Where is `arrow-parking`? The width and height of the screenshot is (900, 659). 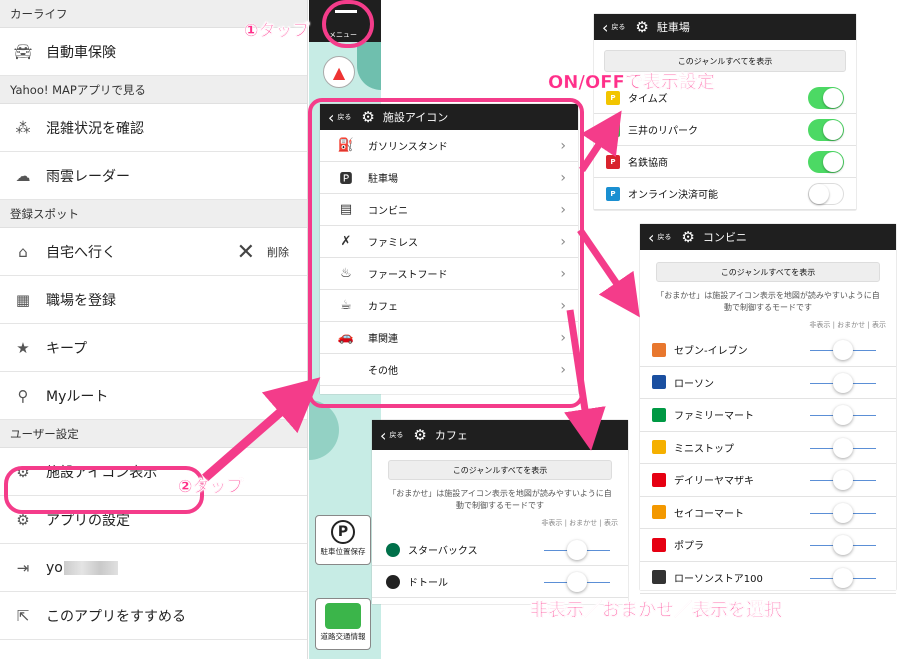
arrow-parking is located at coordinates (600, 141).